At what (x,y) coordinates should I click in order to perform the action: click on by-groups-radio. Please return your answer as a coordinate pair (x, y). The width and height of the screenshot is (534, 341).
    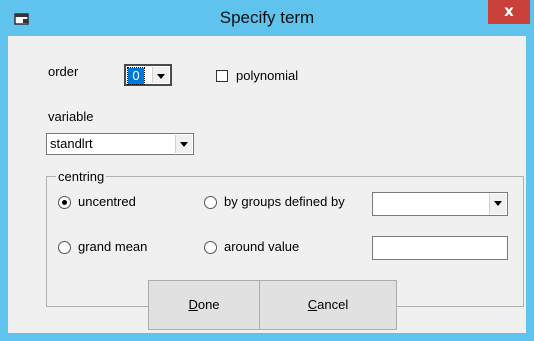
    Looking at the image, I should click on (210, 202).